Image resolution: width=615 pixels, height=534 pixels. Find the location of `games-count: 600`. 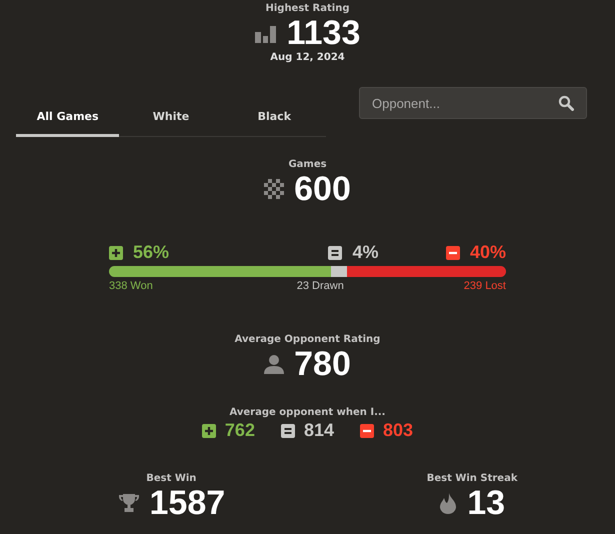

games-count: 600 is located at coordinates (322, 189).